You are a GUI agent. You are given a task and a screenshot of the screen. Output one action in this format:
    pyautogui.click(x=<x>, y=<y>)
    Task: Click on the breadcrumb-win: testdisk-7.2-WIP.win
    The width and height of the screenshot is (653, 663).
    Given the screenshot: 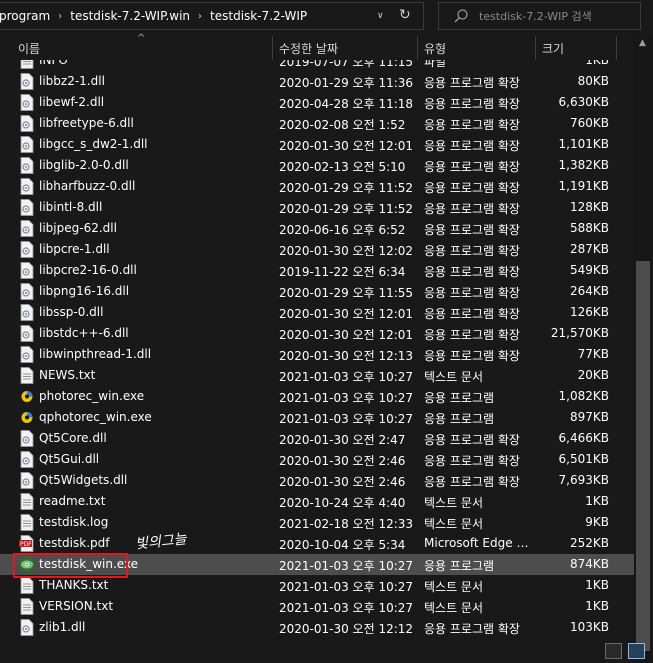 What is the action you would take?
    pyautogui.click(x=130, y=16)
    